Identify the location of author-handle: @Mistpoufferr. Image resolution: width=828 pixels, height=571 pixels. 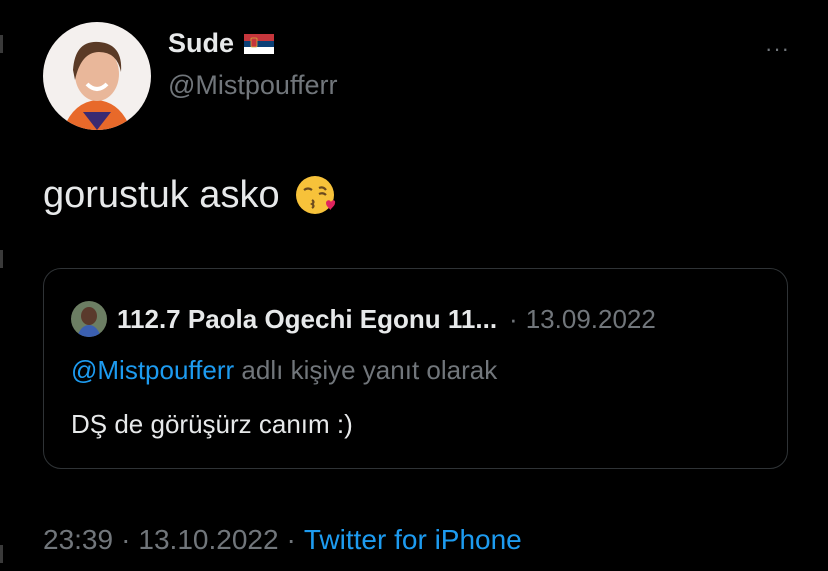
(252, 85).